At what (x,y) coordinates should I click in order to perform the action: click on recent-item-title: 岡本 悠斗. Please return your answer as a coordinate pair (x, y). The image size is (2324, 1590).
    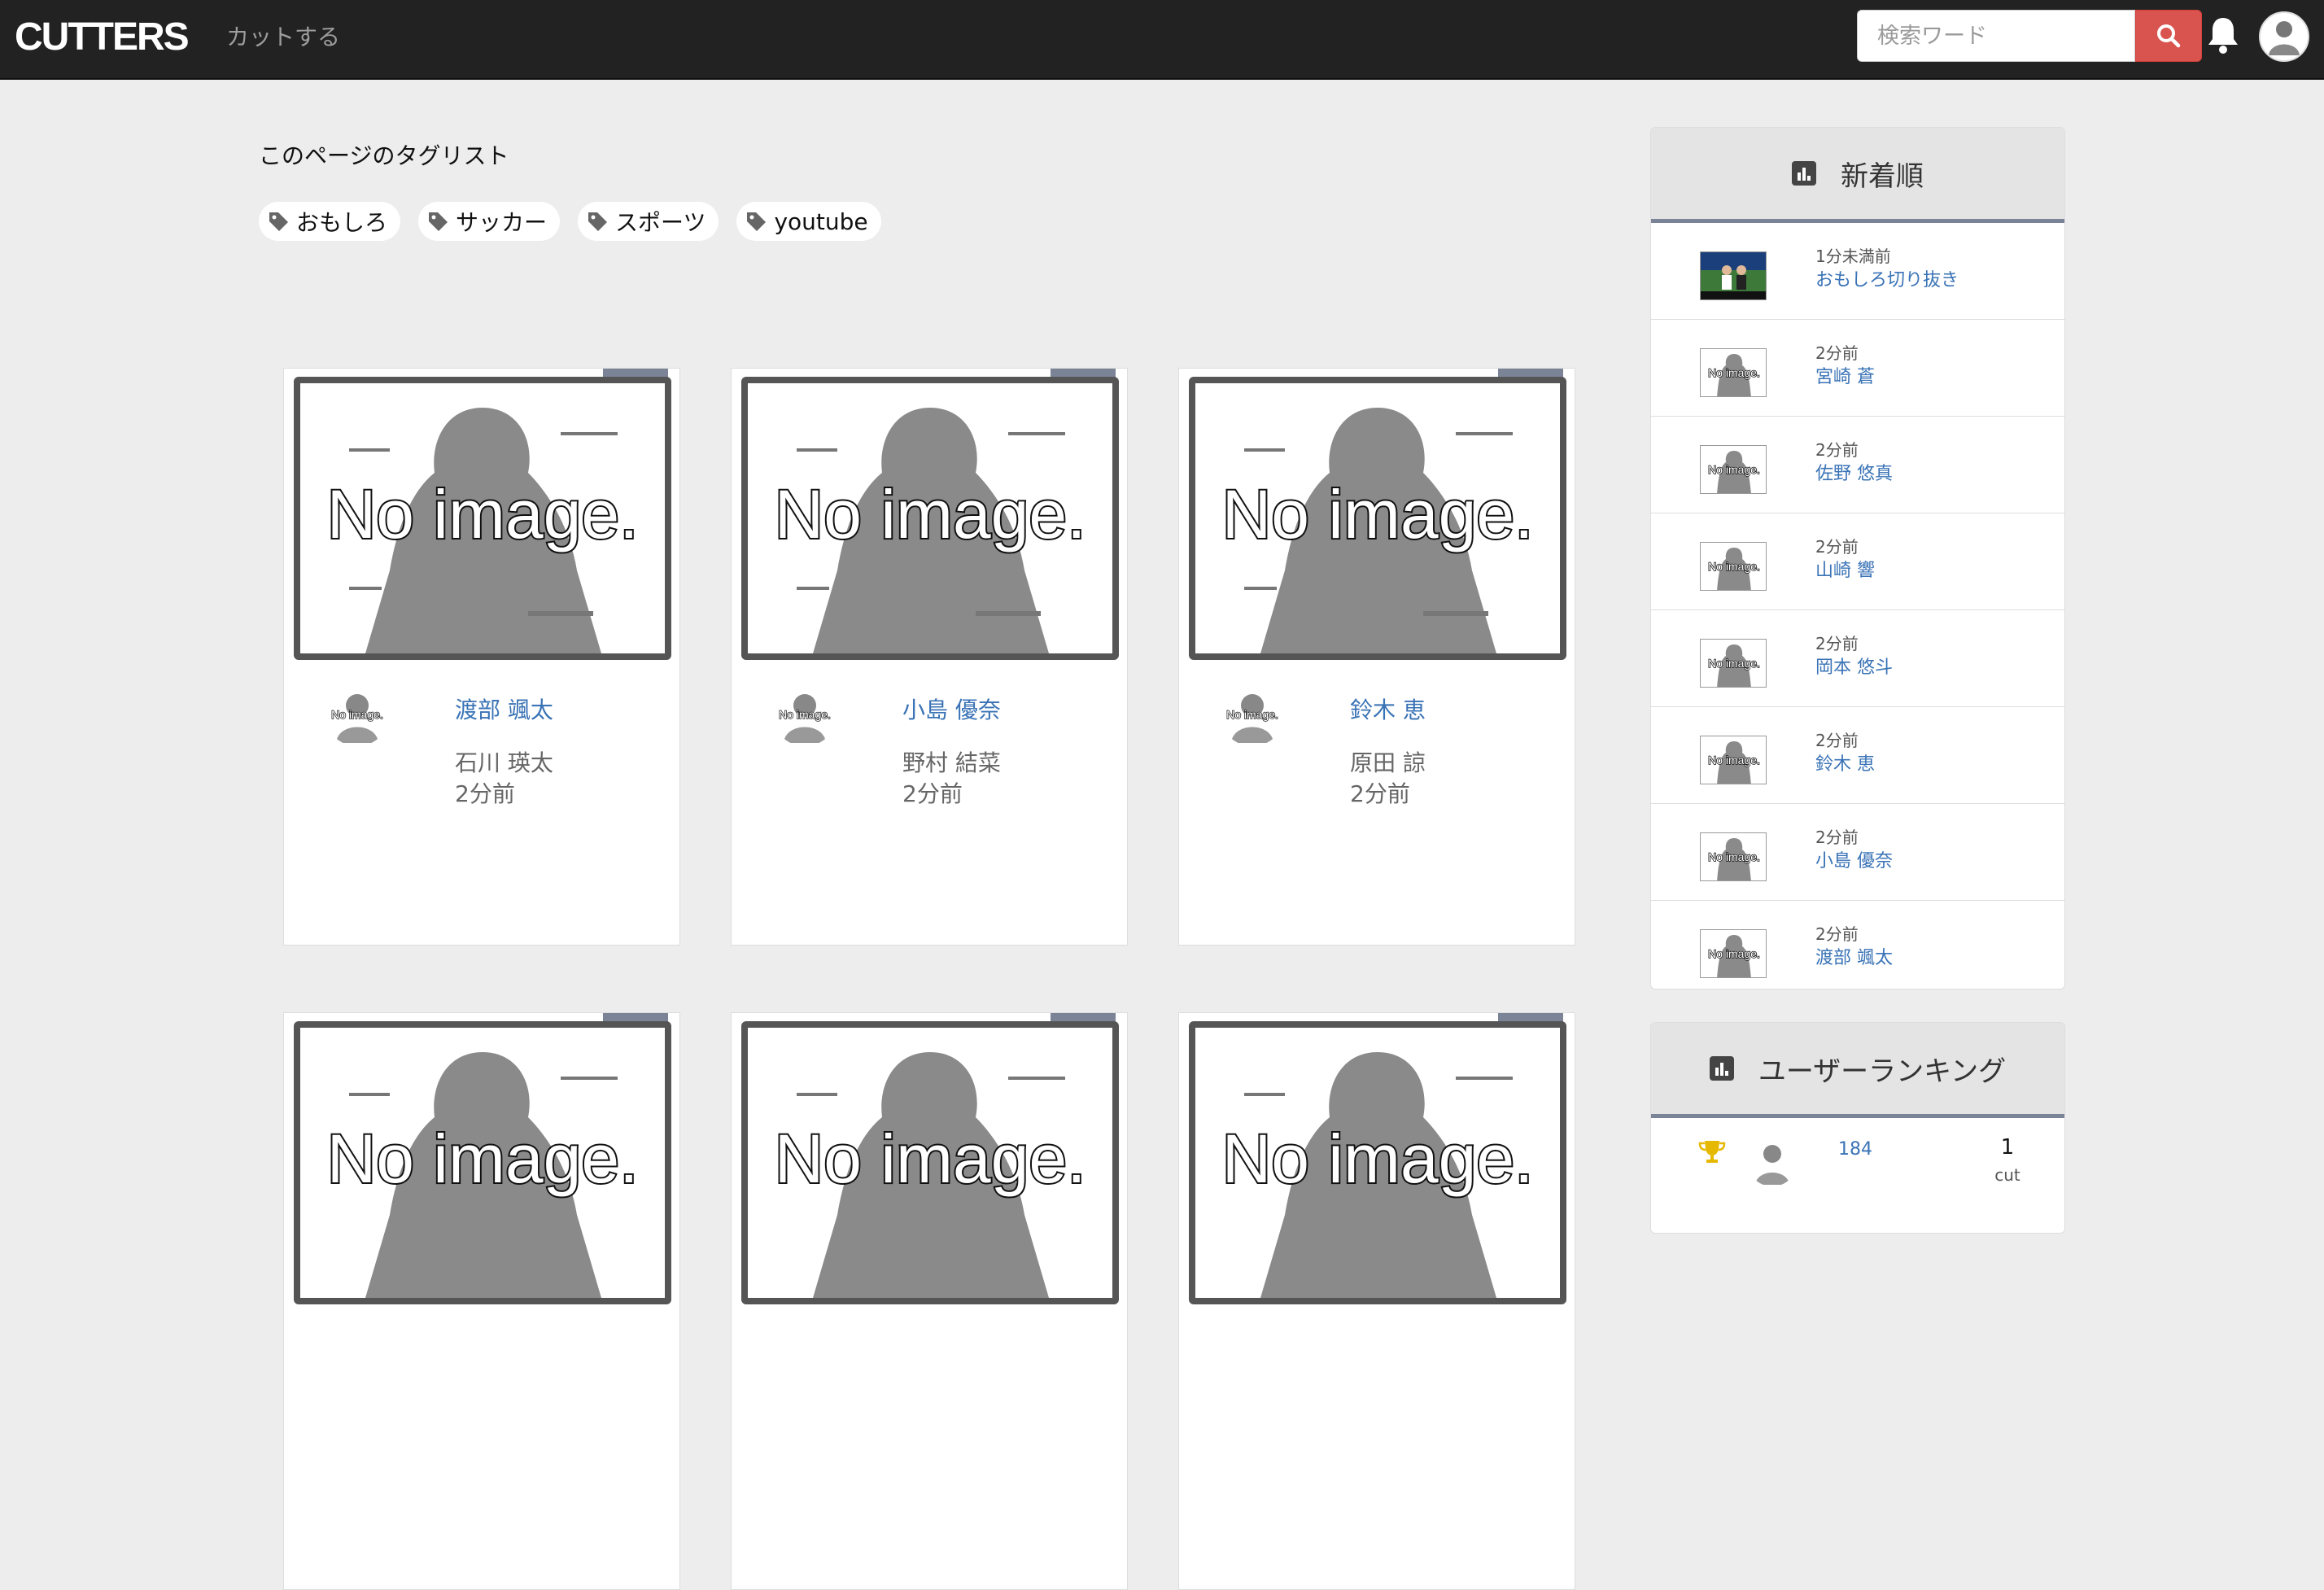
    Looking at the image, I should click on (1854, 668).